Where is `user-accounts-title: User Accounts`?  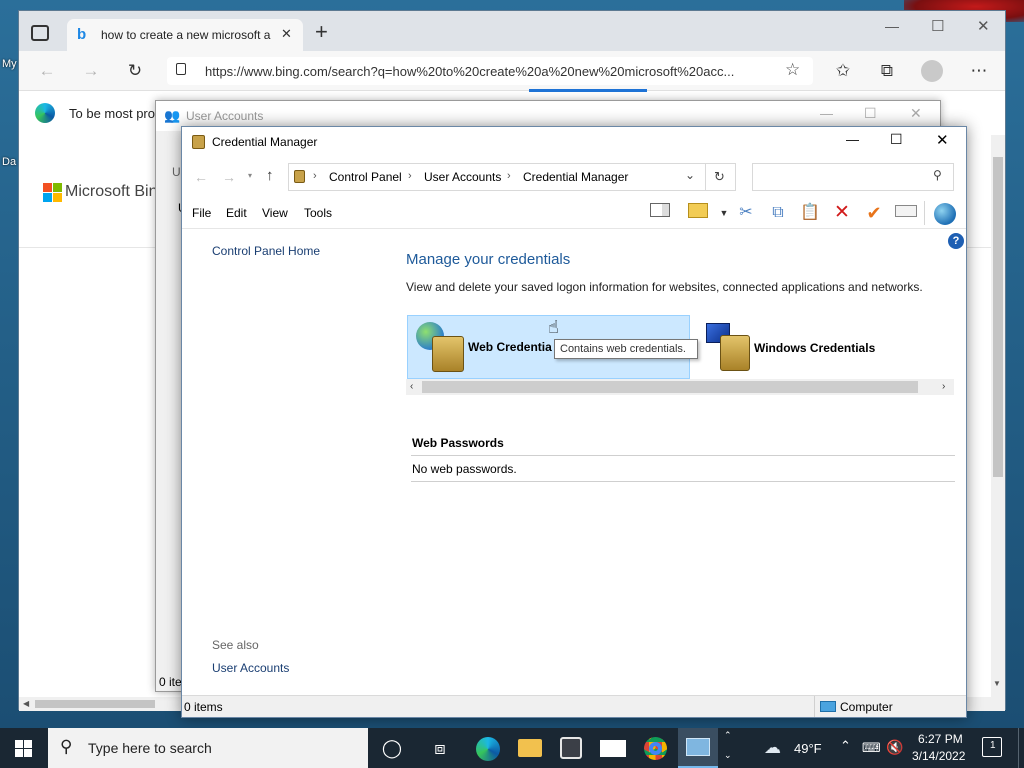 user-accounts-title: User Accounts is located at coordinates (225, 116).